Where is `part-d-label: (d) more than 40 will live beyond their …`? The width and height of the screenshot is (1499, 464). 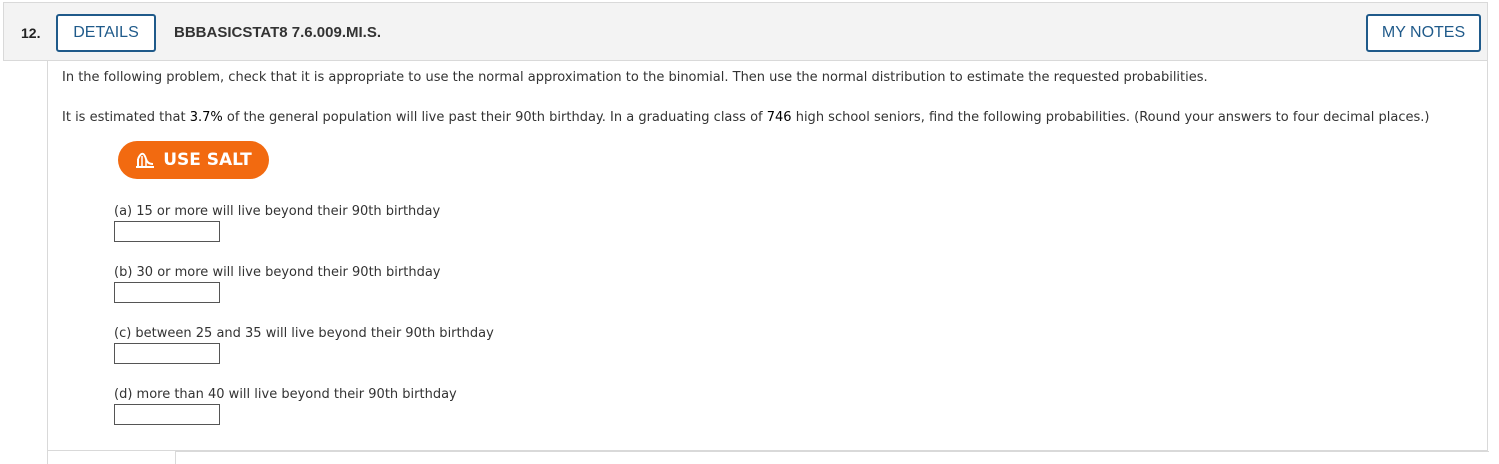
part-d-label: (d) more than 40 will live beyond their … is located at coordinates (285, 394).